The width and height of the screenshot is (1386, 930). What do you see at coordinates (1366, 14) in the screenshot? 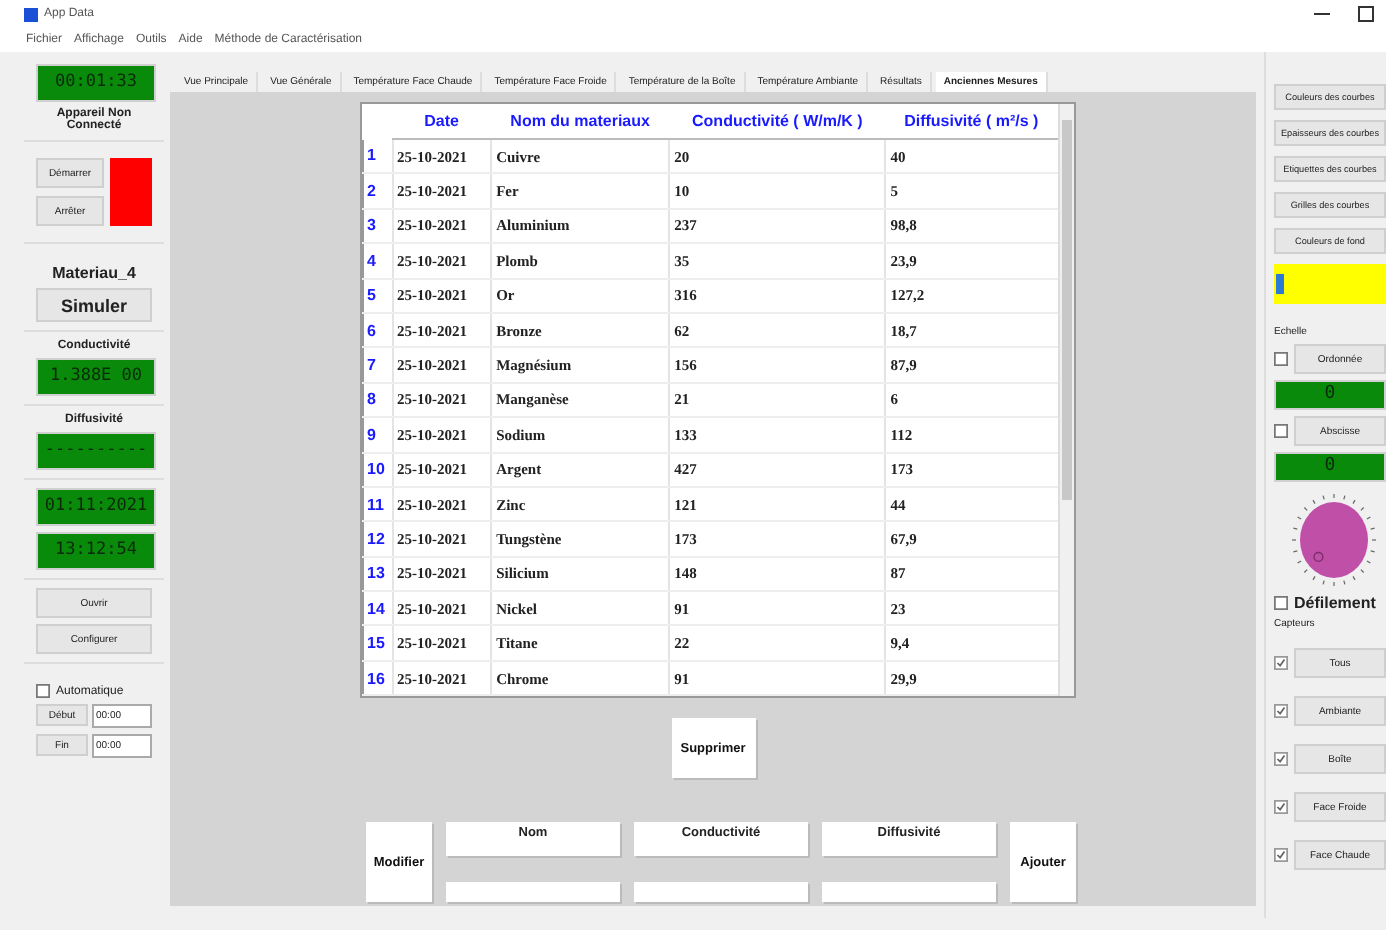
I see `maximize-icon` at bounding box center [1366, 14].